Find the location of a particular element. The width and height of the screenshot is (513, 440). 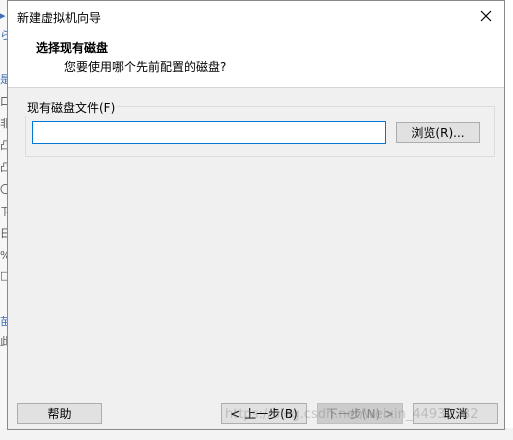

wizard-header: 选择现有磁盘 您要使用哪个先前配置的磁盘? is located at coordinates (256, 59).